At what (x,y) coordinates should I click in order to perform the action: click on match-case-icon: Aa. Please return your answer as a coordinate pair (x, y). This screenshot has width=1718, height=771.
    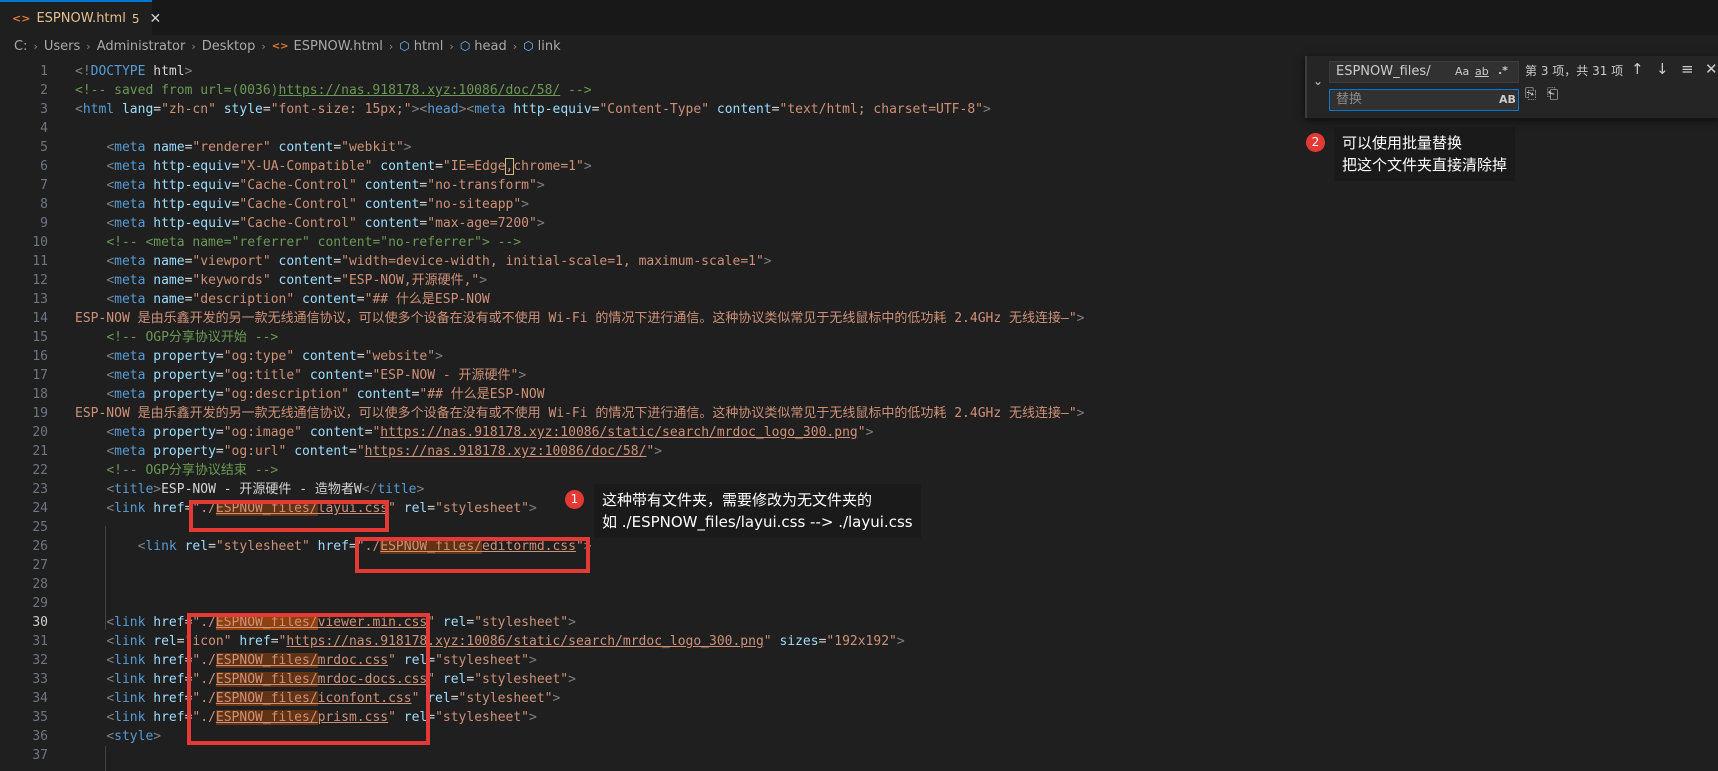
    Looking at the image, I should click on (1462, 71).